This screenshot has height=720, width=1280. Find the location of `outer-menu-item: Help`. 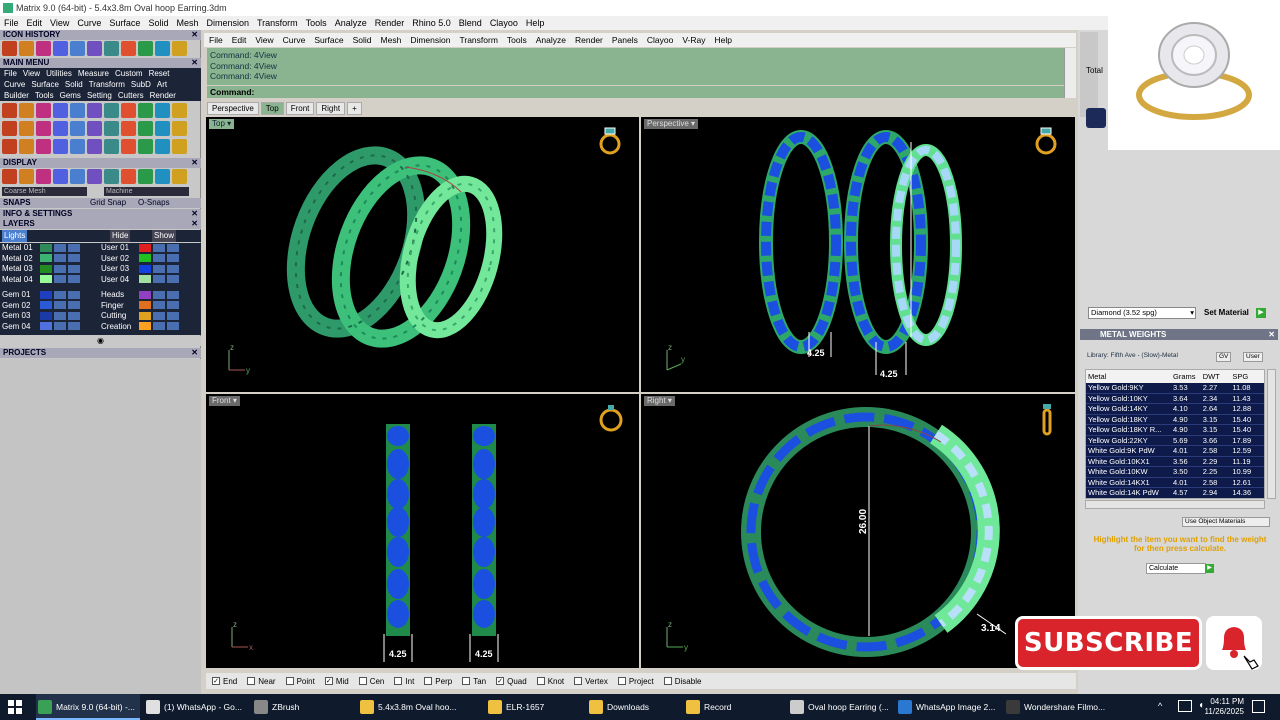

outer-menu-item: Help is located at coordinates (535, 23).